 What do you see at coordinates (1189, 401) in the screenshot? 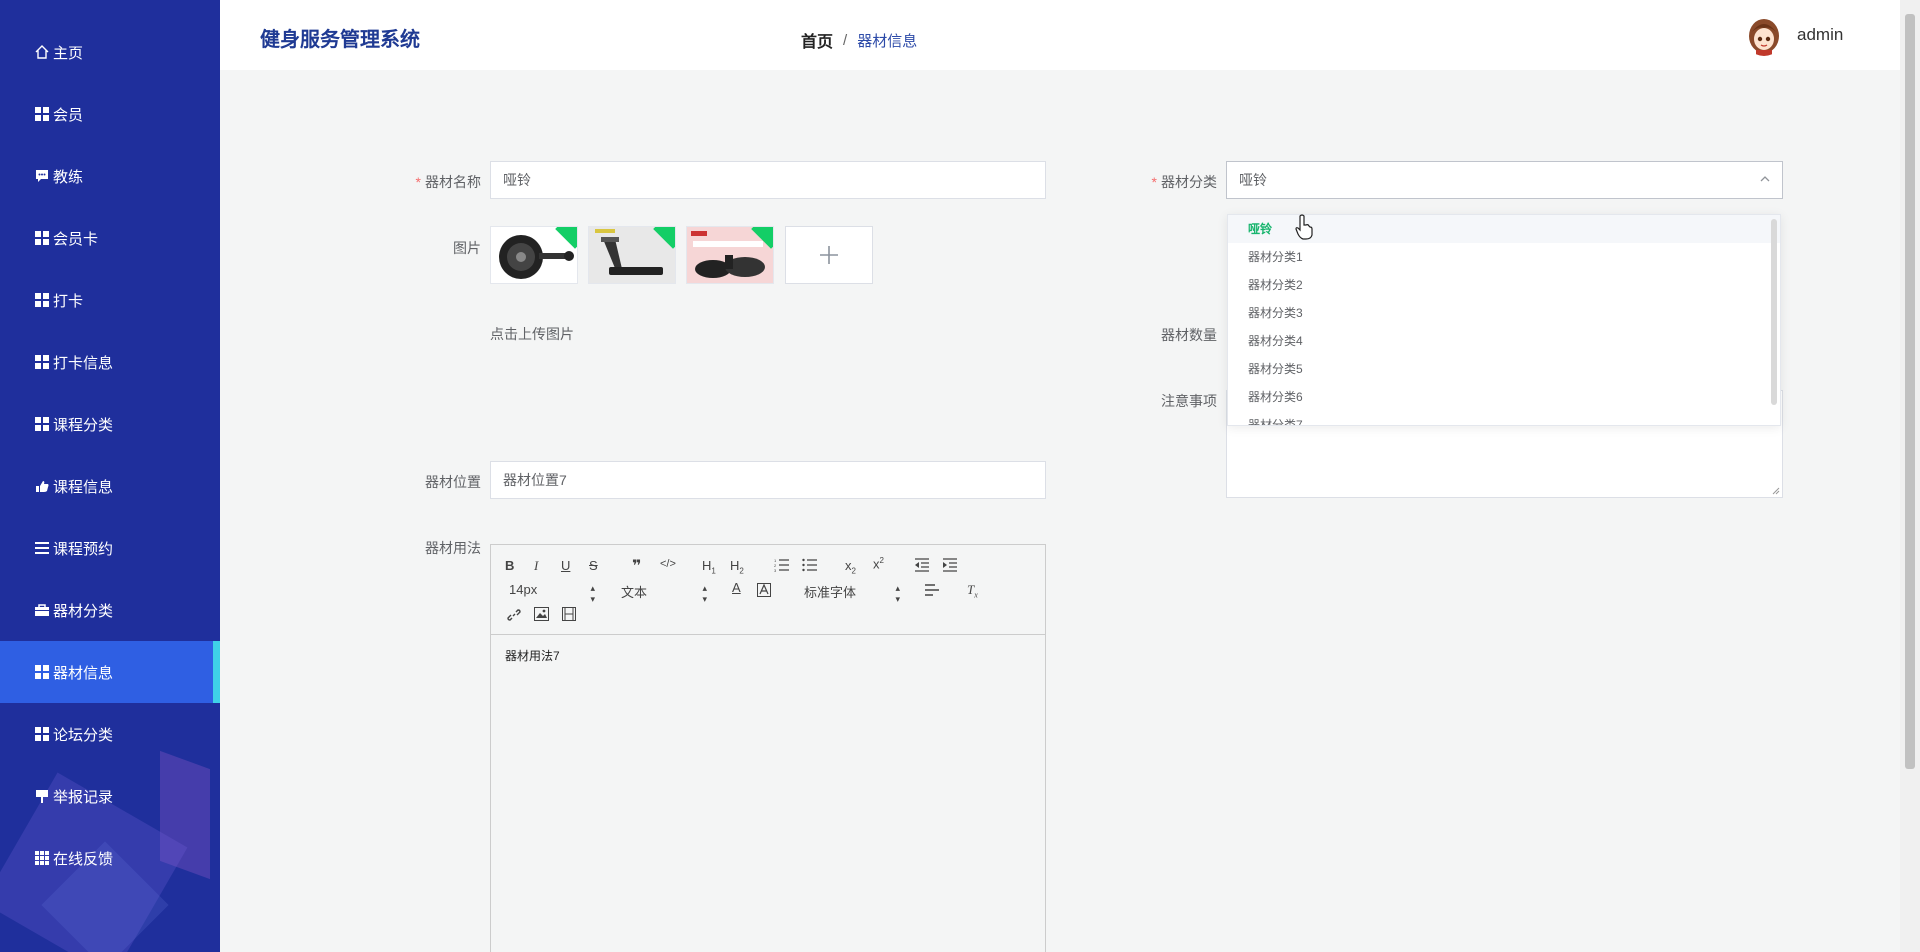
I see `notes-label: 注意事项` at bounding box center [1189, 401].